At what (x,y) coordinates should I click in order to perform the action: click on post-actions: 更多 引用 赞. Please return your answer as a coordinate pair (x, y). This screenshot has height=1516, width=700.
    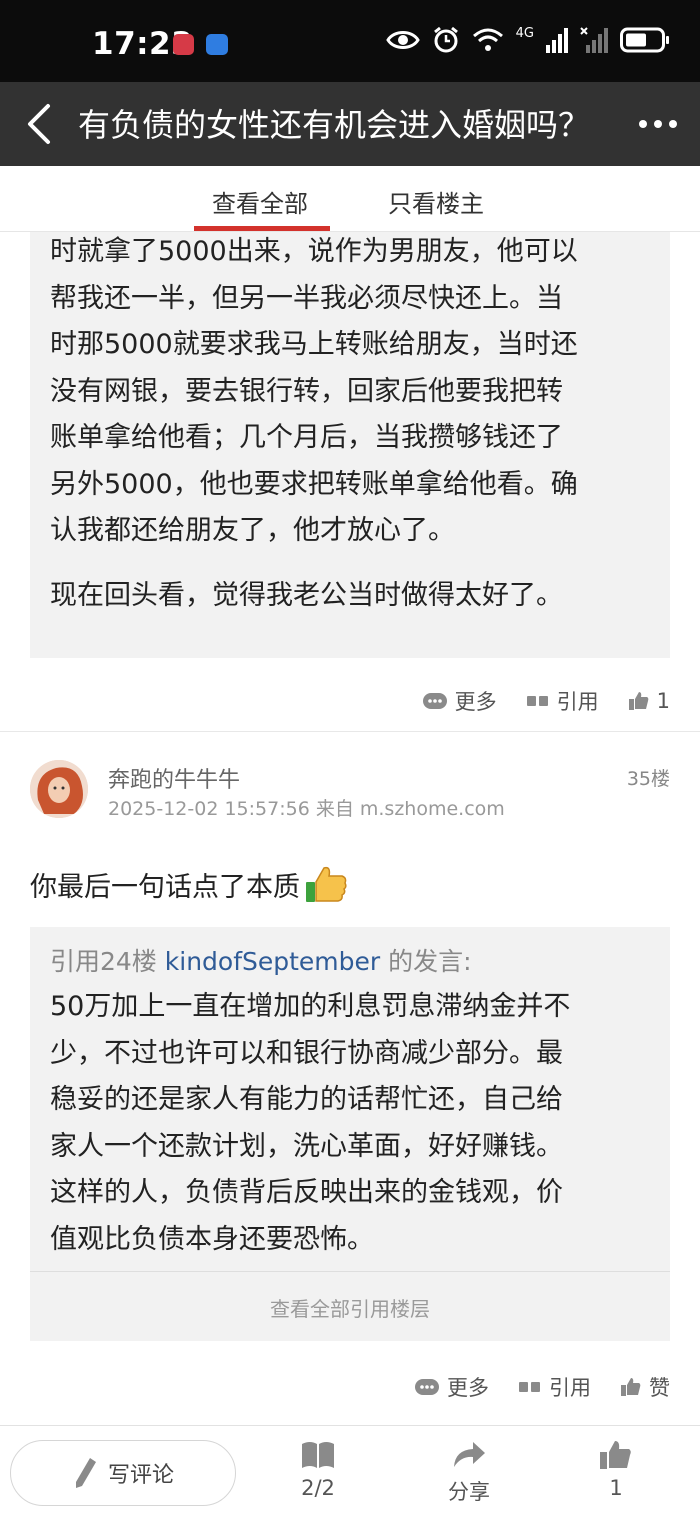
    Looking at the image, I should click on (542, 1387).